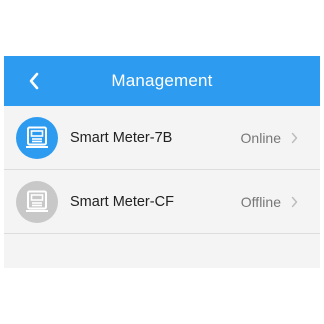 The image size is (324, 324). I want to click on device-status: Online, so click(260, 137).